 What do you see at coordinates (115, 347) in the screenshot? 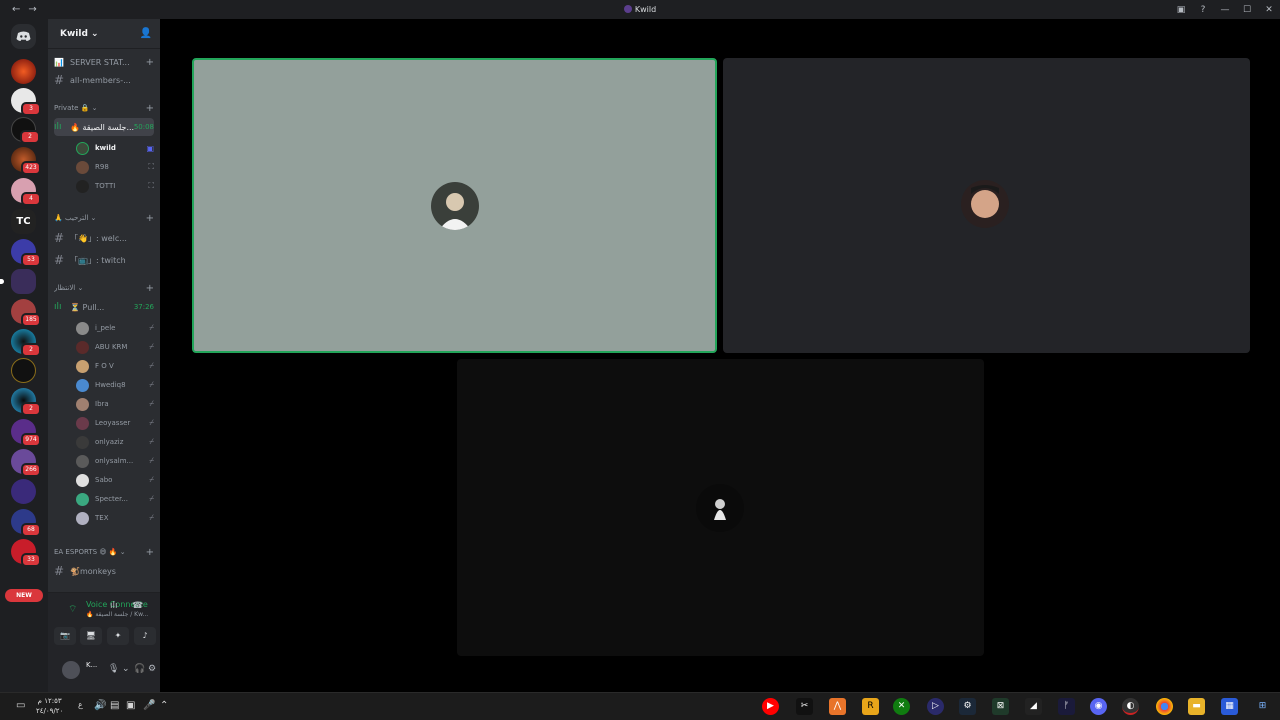
I see `voice-member: ABU KRM ⌿` at bounding box center [115, 347].